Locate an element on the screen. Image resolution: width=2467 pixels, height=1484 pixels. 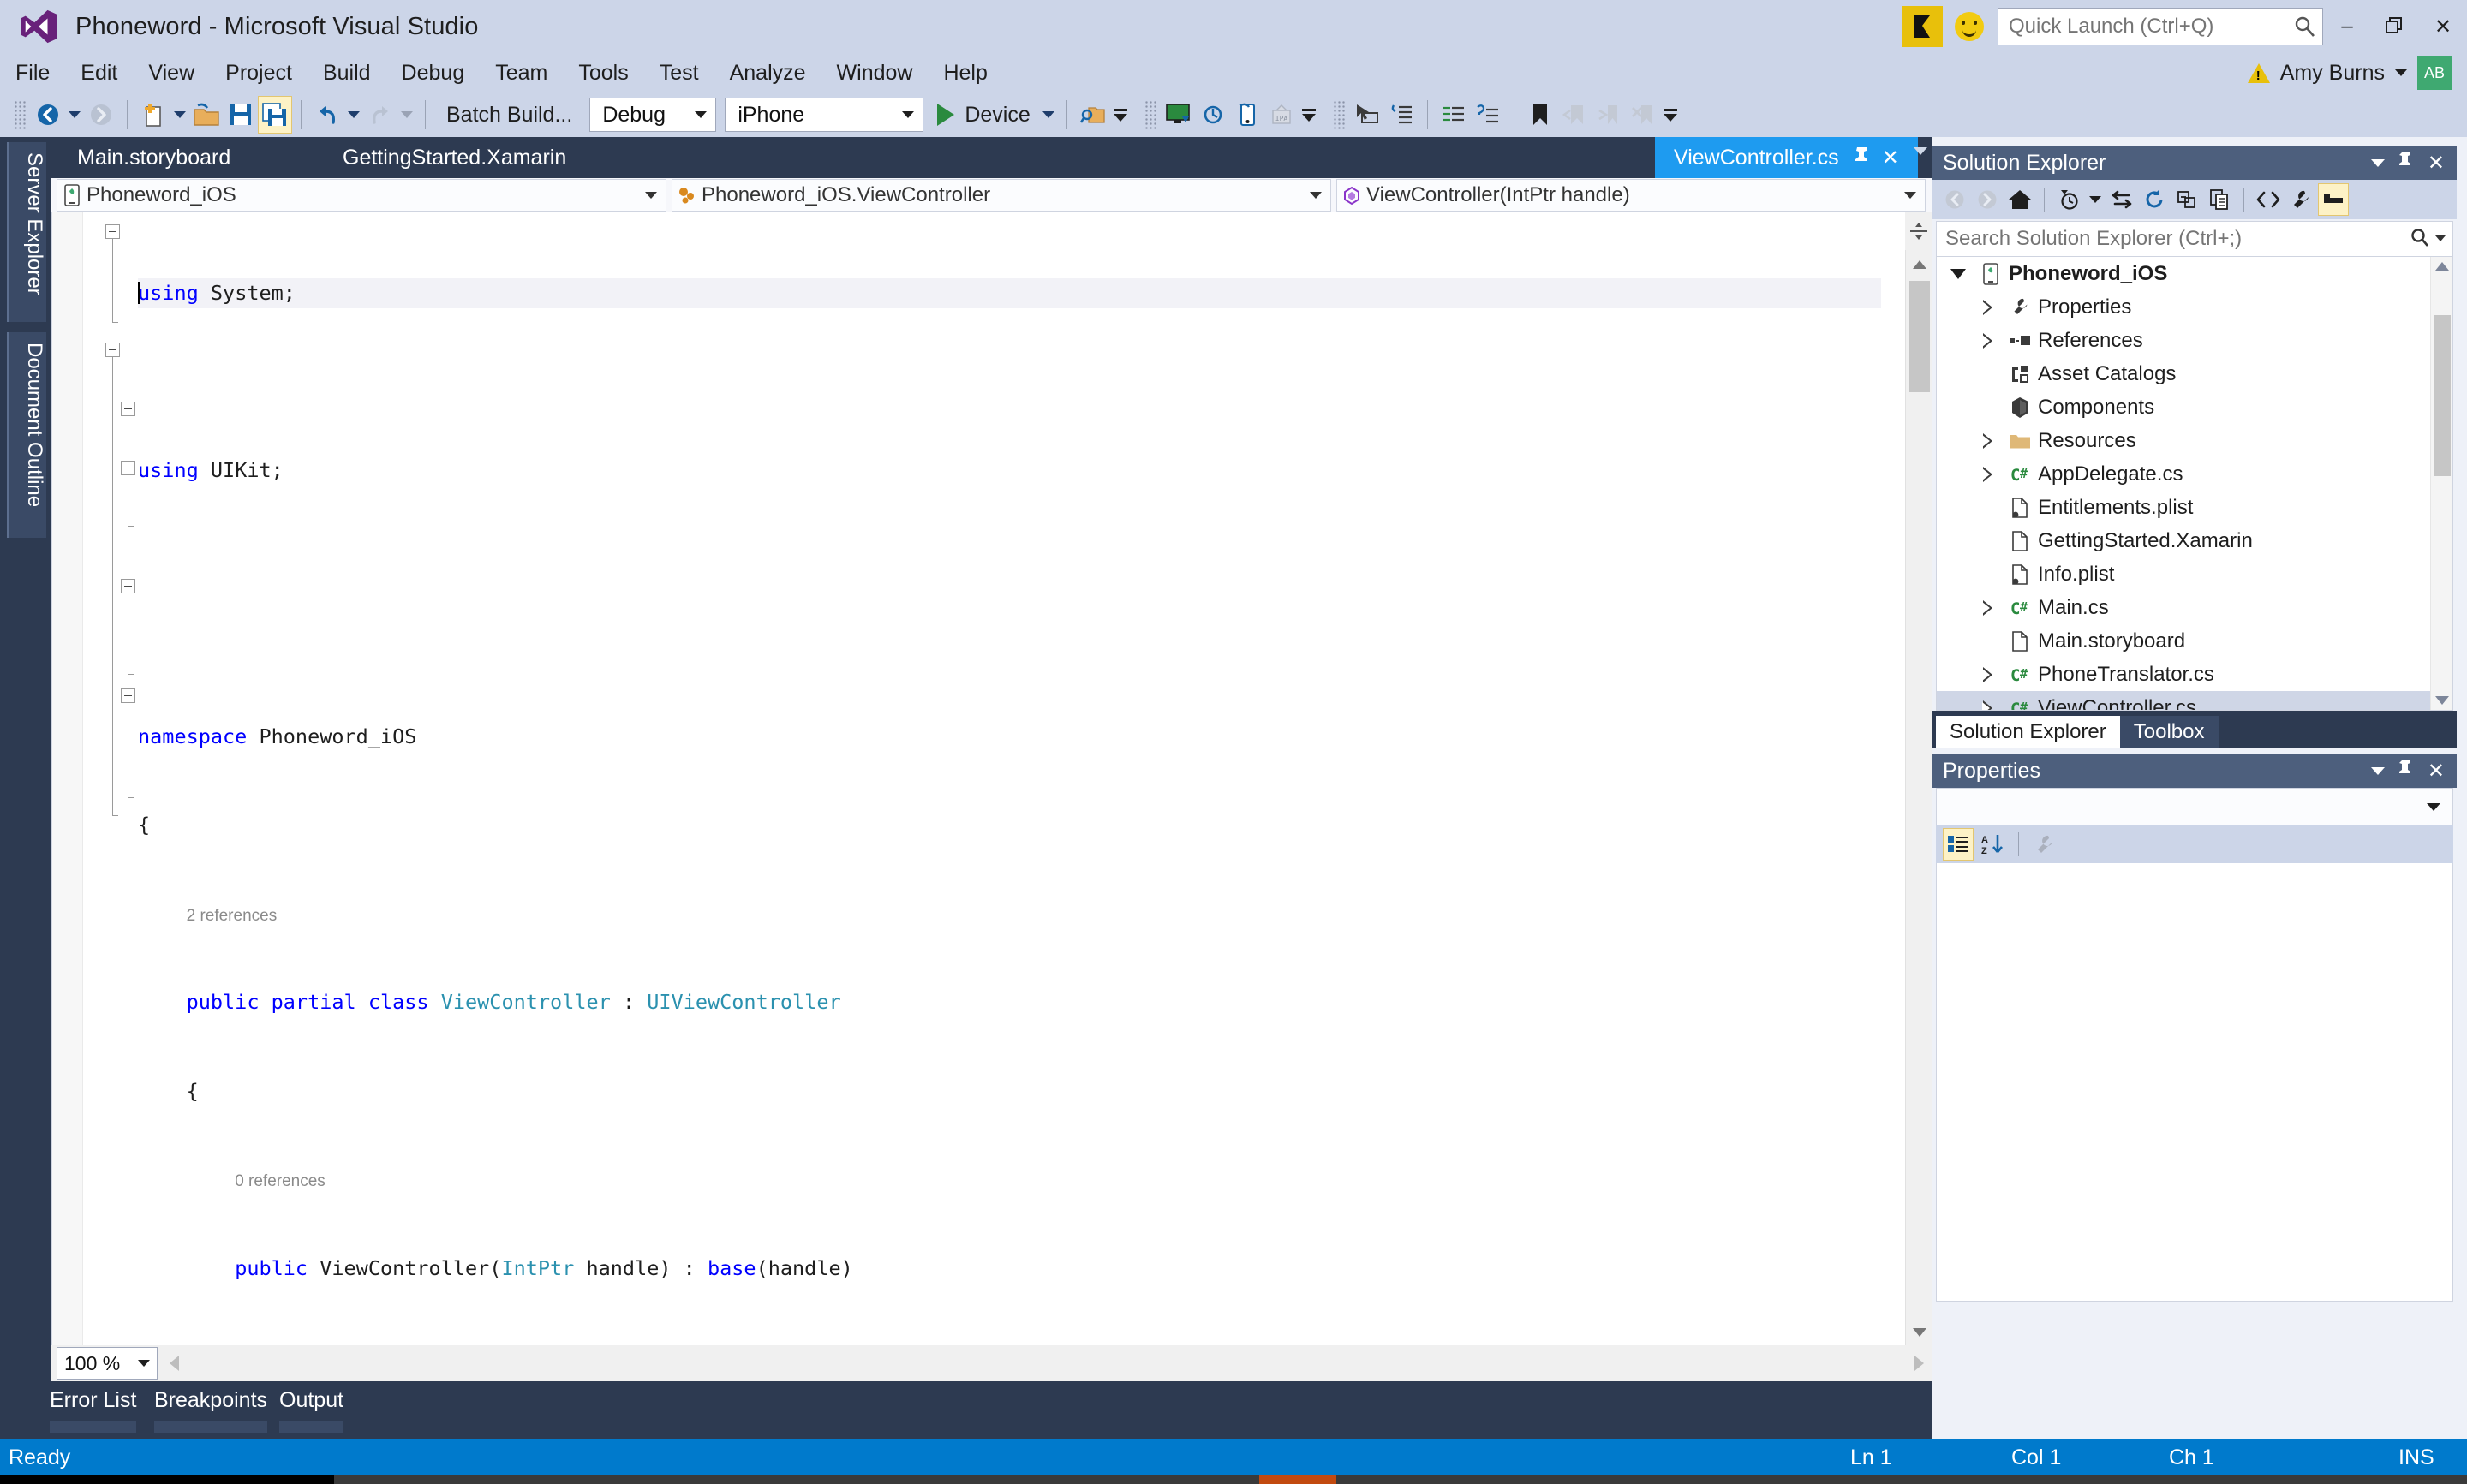
avatar: AB is located at coordinates (2435, 73).